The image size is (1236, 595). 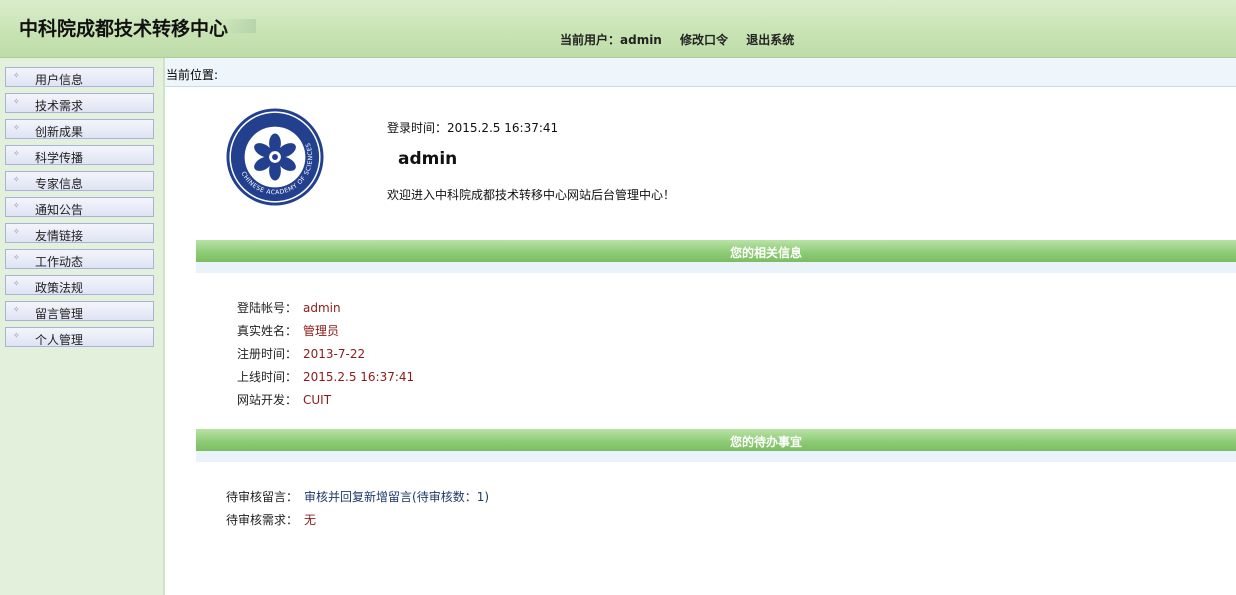 I want to click on header-nav: 当前用户：admin 修改口令 退出系统, so click(x=684, y=39).